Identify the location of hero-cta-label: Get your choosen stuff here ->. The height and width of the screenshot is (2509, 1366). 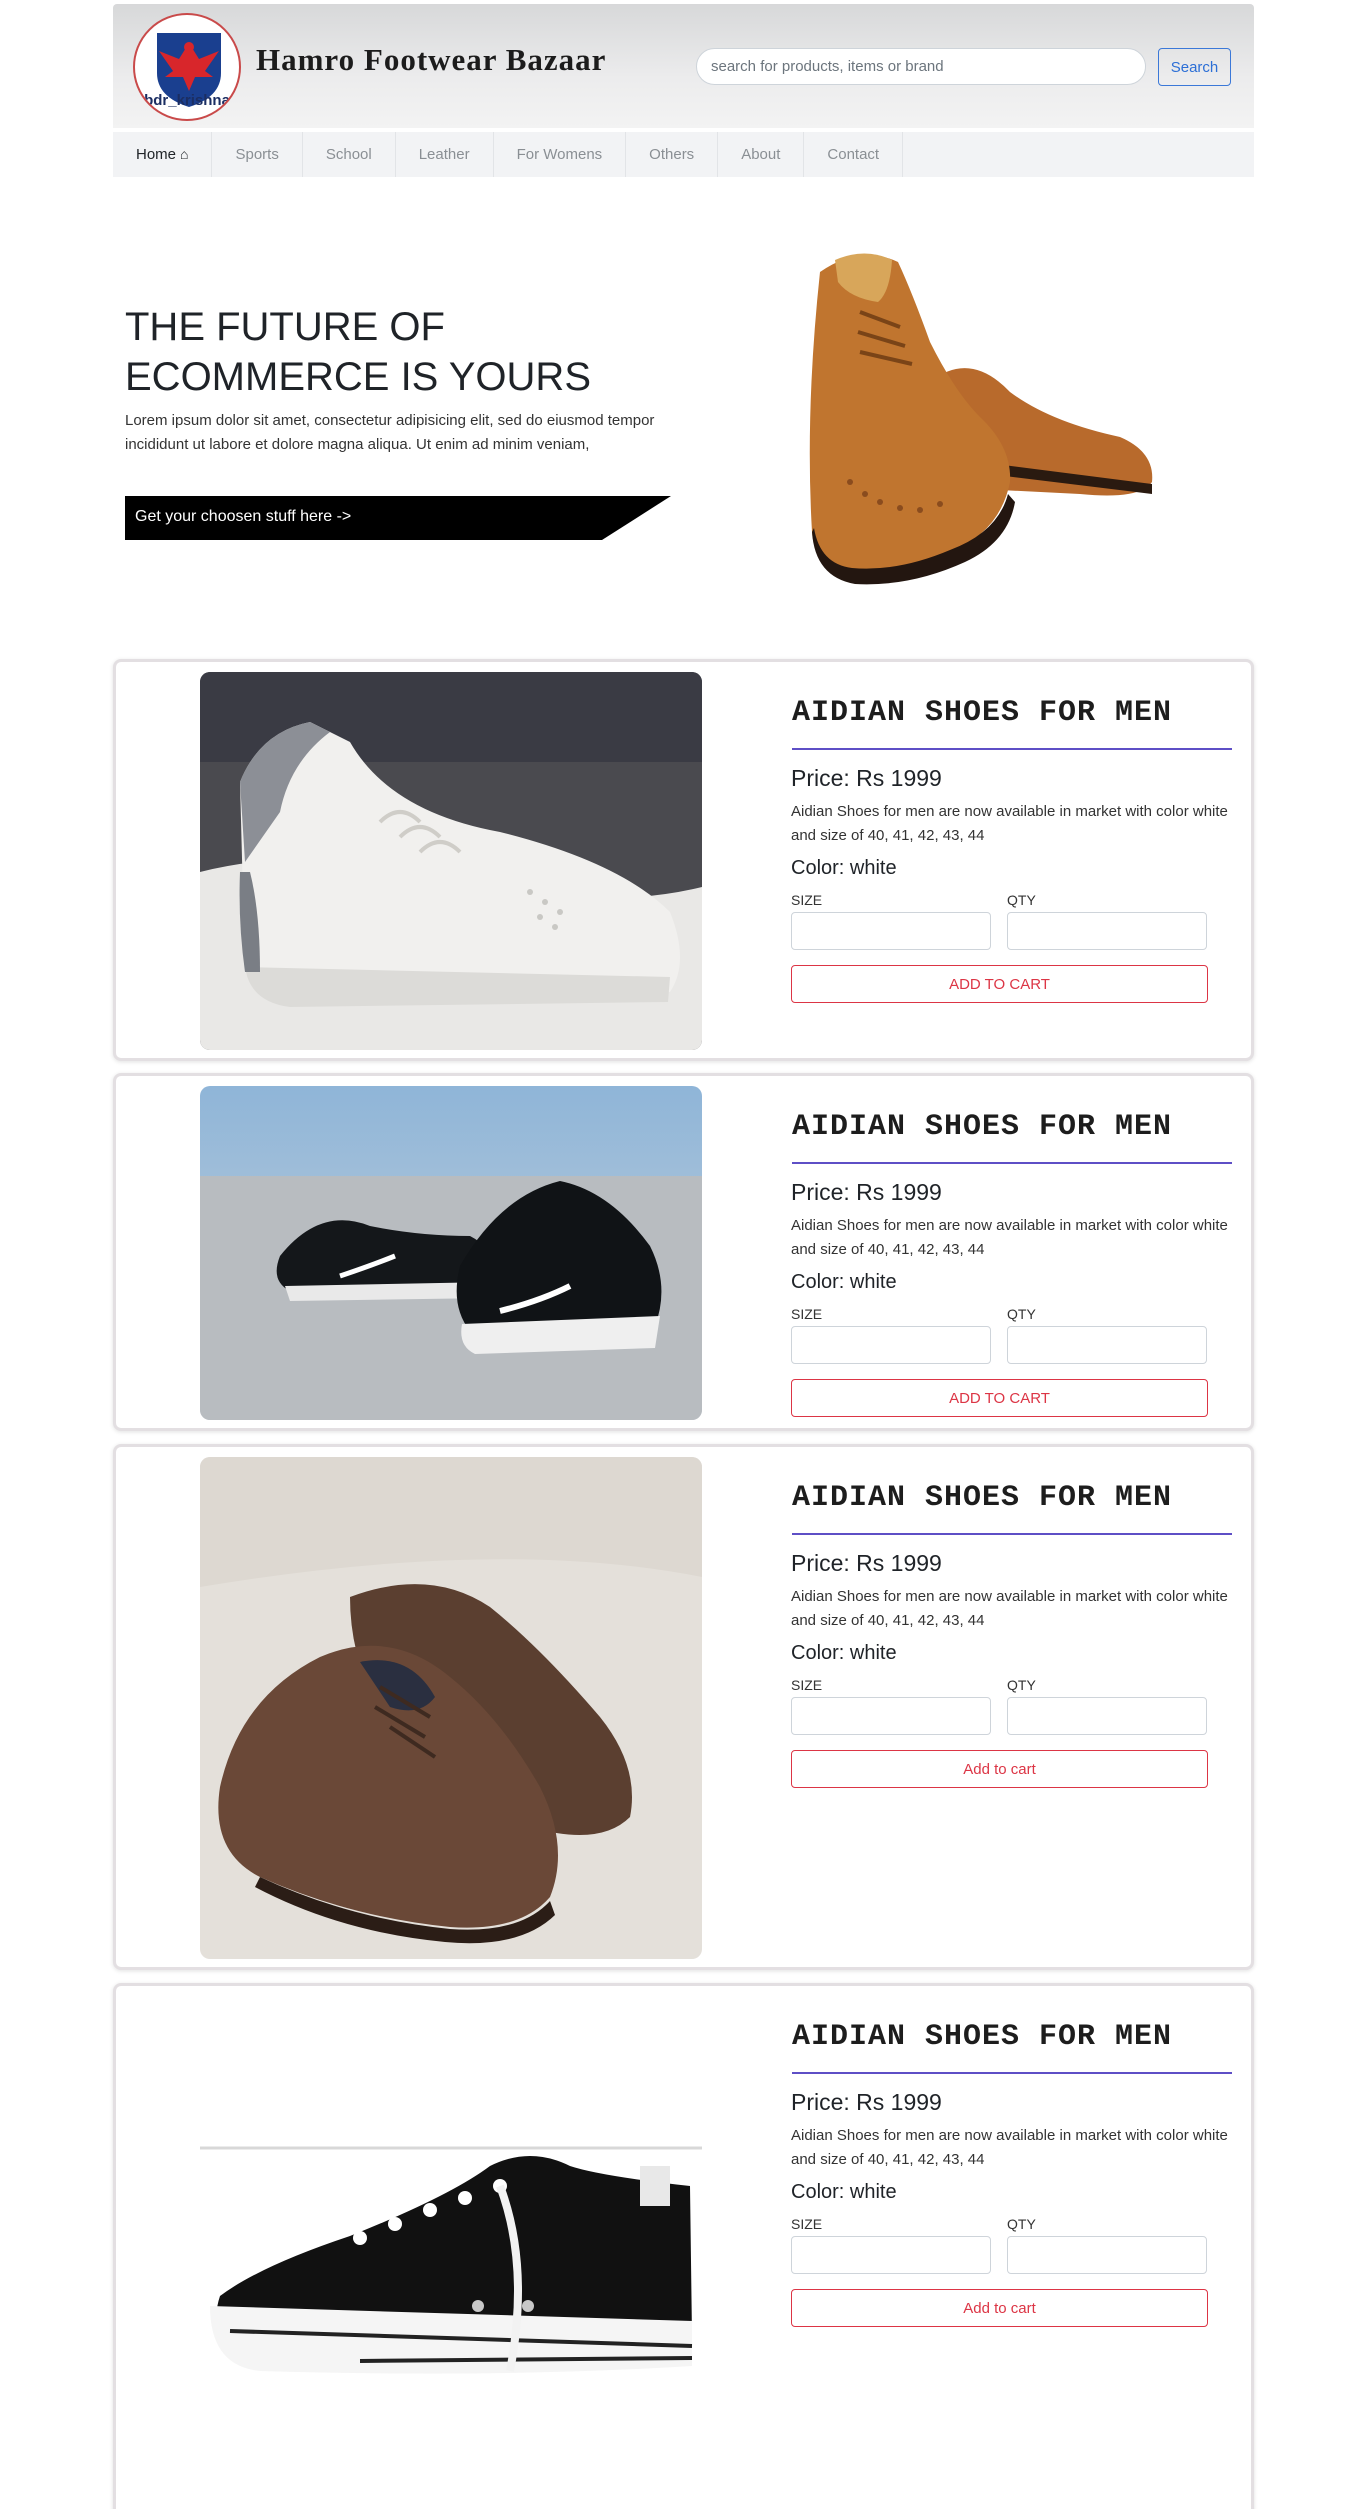
(243, 516).